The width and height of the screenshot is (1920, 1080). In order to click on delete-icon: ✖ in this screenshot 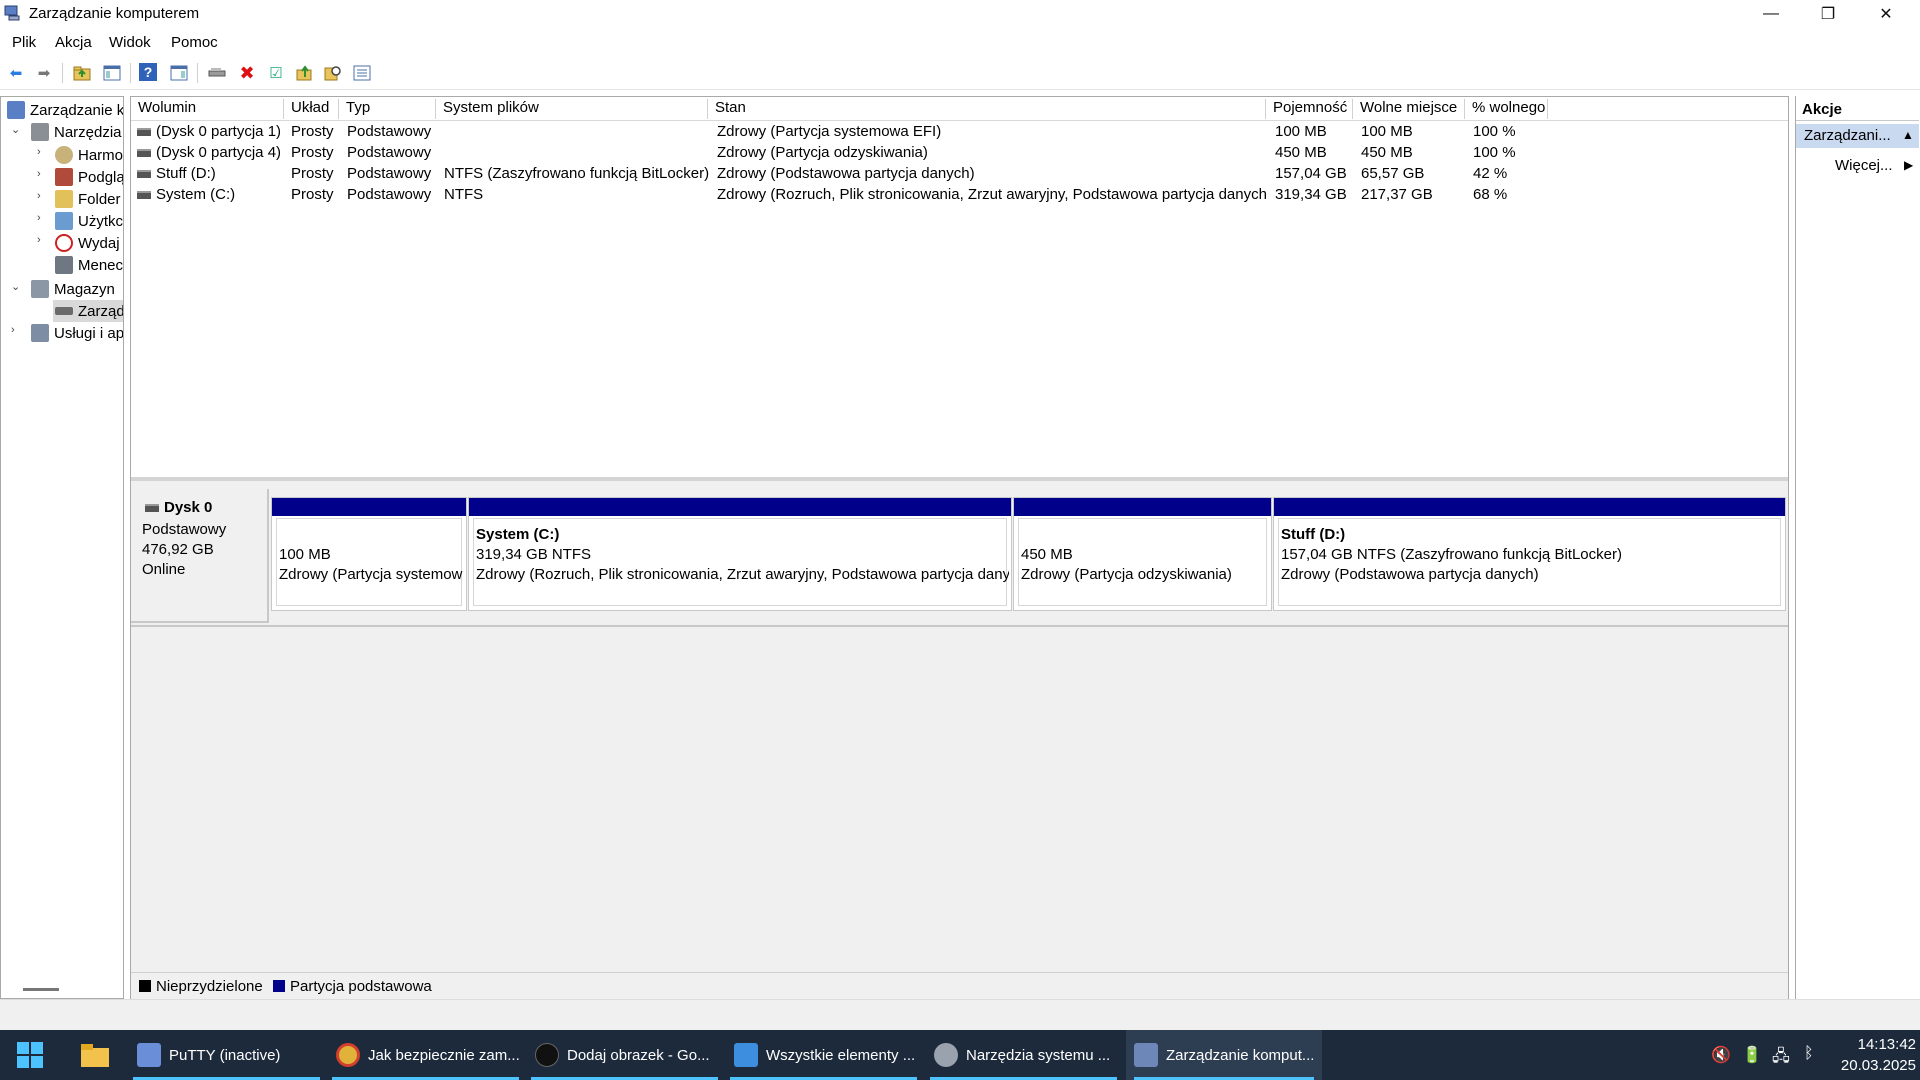, I will do `click(247, 73)`.